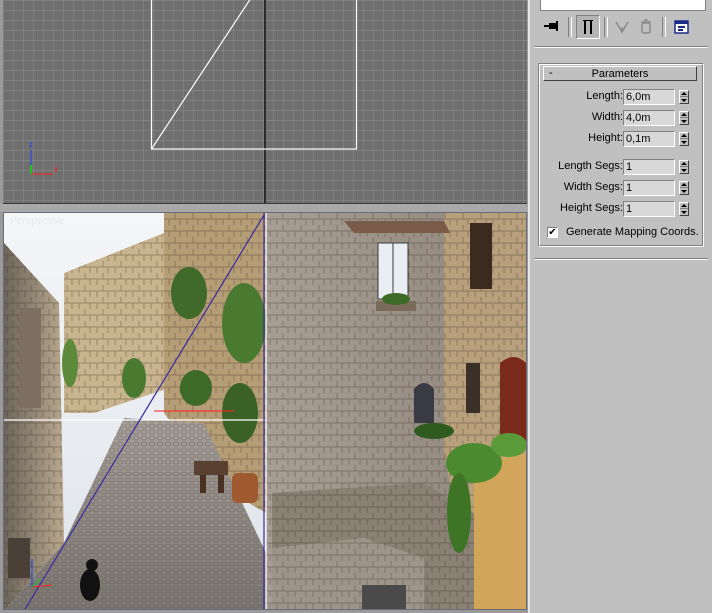  I want to click on show-end-result-button, so click(588, 27).